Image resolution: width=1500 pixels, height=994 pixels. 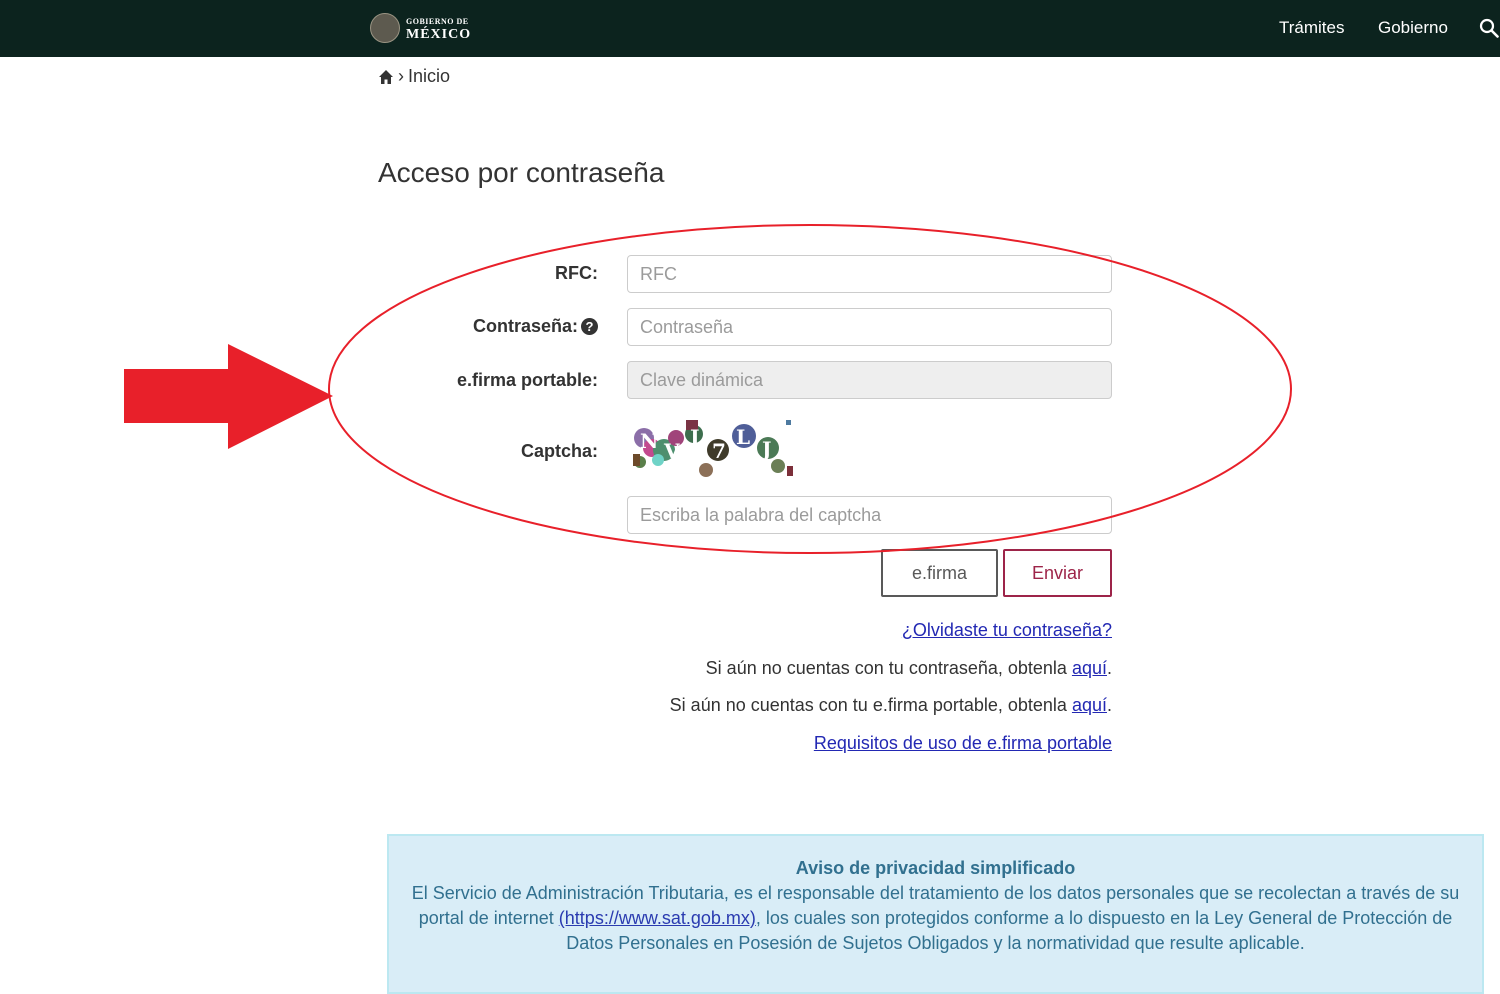 I want to click on home-icon, so click(x=386, y=77).